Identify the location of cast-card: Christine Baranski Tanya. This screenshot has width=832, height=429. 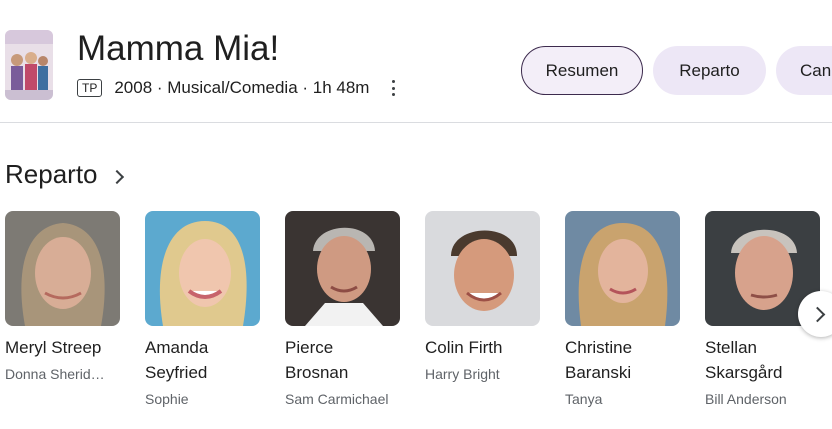
(622, 309).